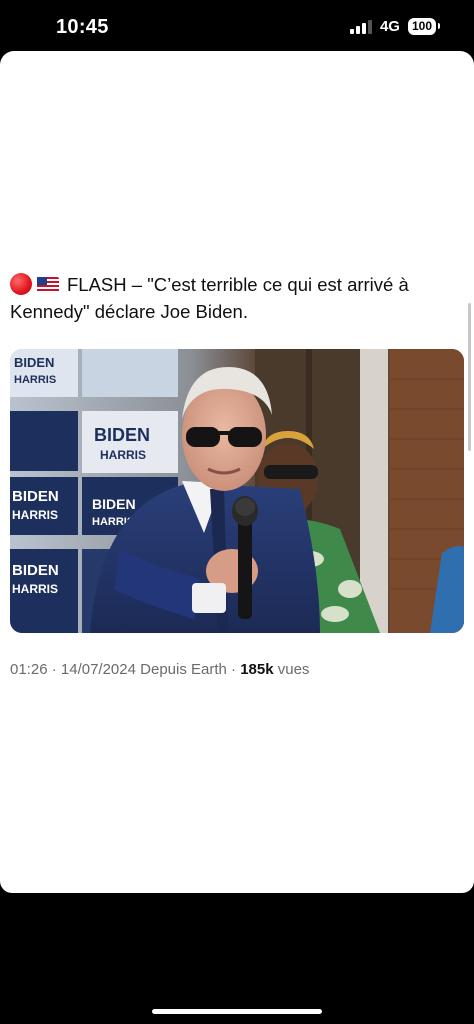 Image resolution: width=474 pixels, height=1024 pixels. I want to click on signal-strength-icon, so click(360, 26).